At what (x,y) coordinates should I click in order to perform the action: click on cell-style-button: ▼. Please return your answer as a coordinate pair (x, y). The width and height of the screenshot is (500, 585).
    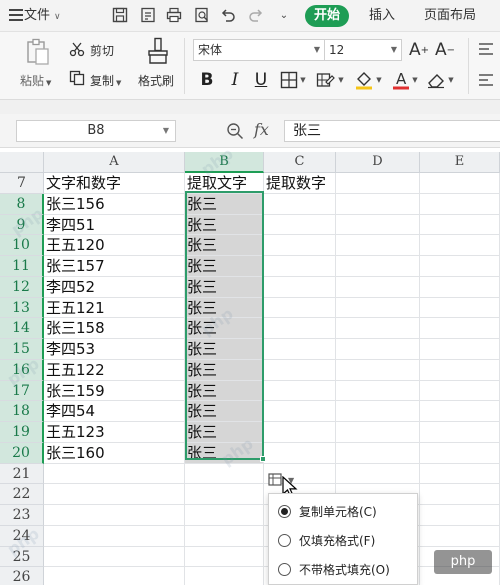
    Looking at the image, I should click on (330, 80).